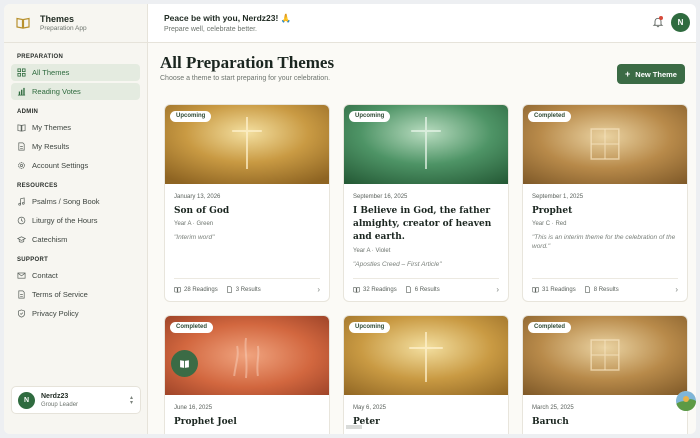  Describe the element at coordinates (201, 289) in the screenshot. I see `readings-count: 28 Readings` at that location.